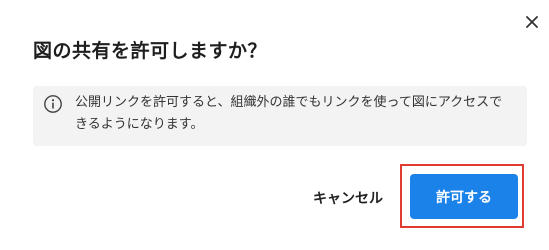 The width and height of the screenshot is (549, 250). I want to click on close-button, so click(532, 22).